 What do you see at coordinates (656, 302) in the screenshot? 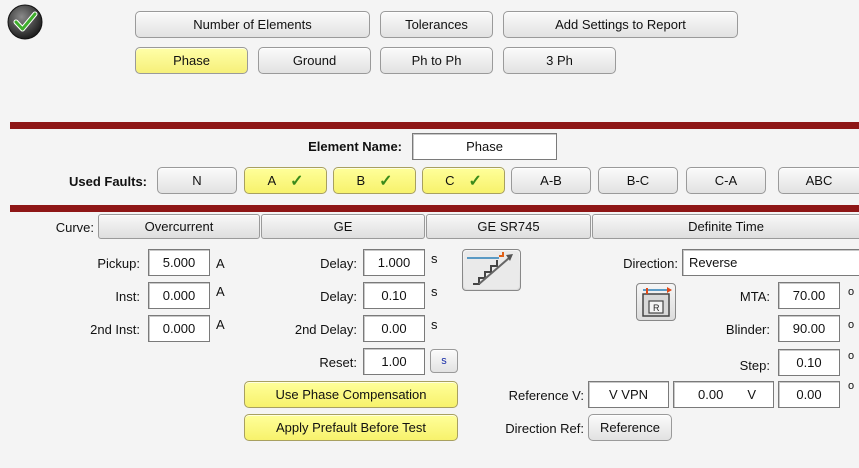
I see `direction-relay-icon: R` at bounding box center [656, 302].